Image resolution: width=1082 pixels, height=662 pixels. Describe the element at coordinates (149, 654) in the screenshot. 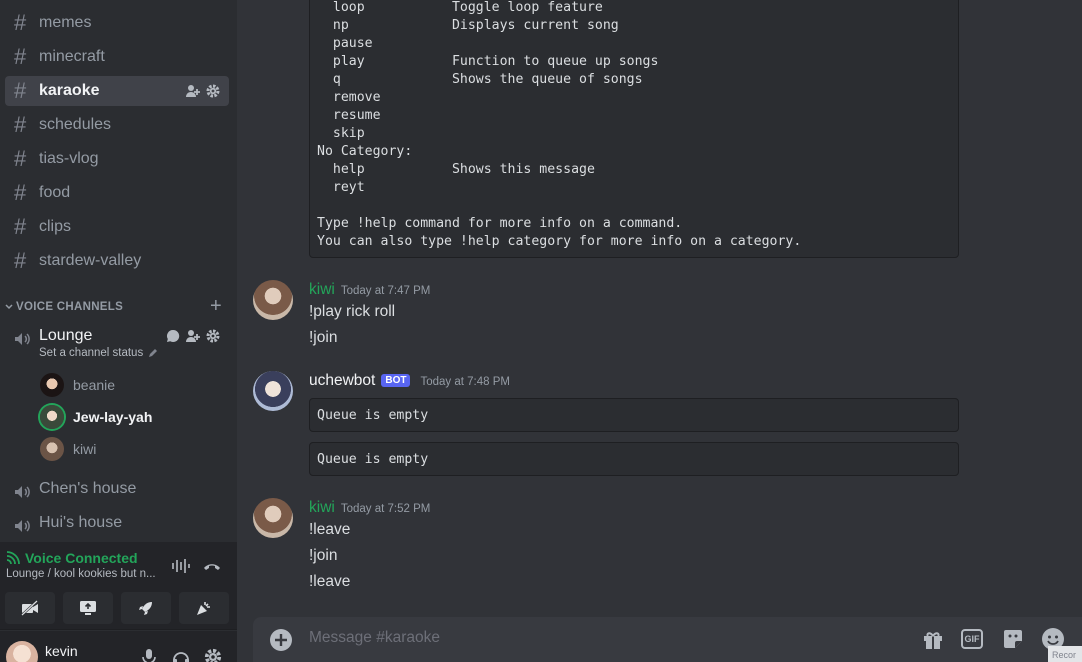

I see `microphone-icon` at that location.